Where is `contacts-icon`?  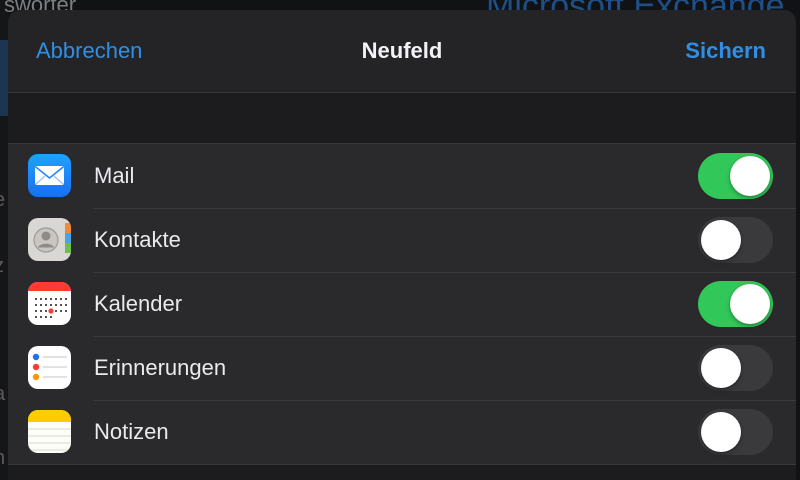 contacts-icon is located at coordinates (49, 239).